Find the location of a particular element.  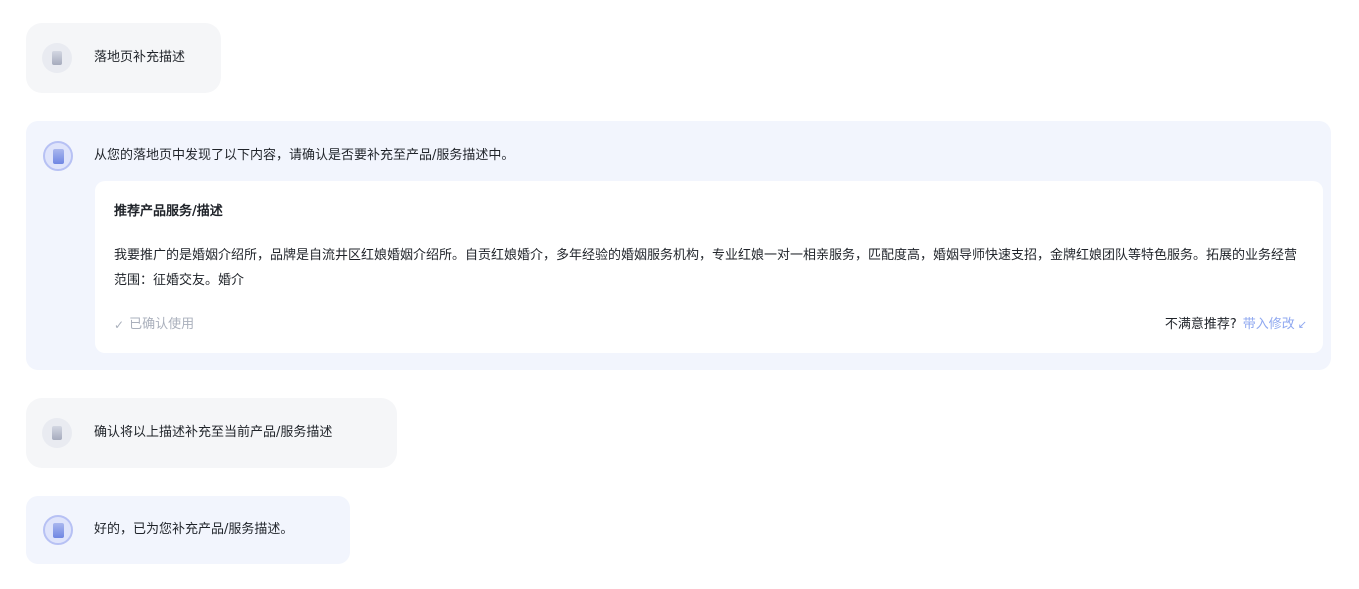

feedback-area: 不满意推荐? 带入修改 ↙ is located at coordinates (1236, 325).